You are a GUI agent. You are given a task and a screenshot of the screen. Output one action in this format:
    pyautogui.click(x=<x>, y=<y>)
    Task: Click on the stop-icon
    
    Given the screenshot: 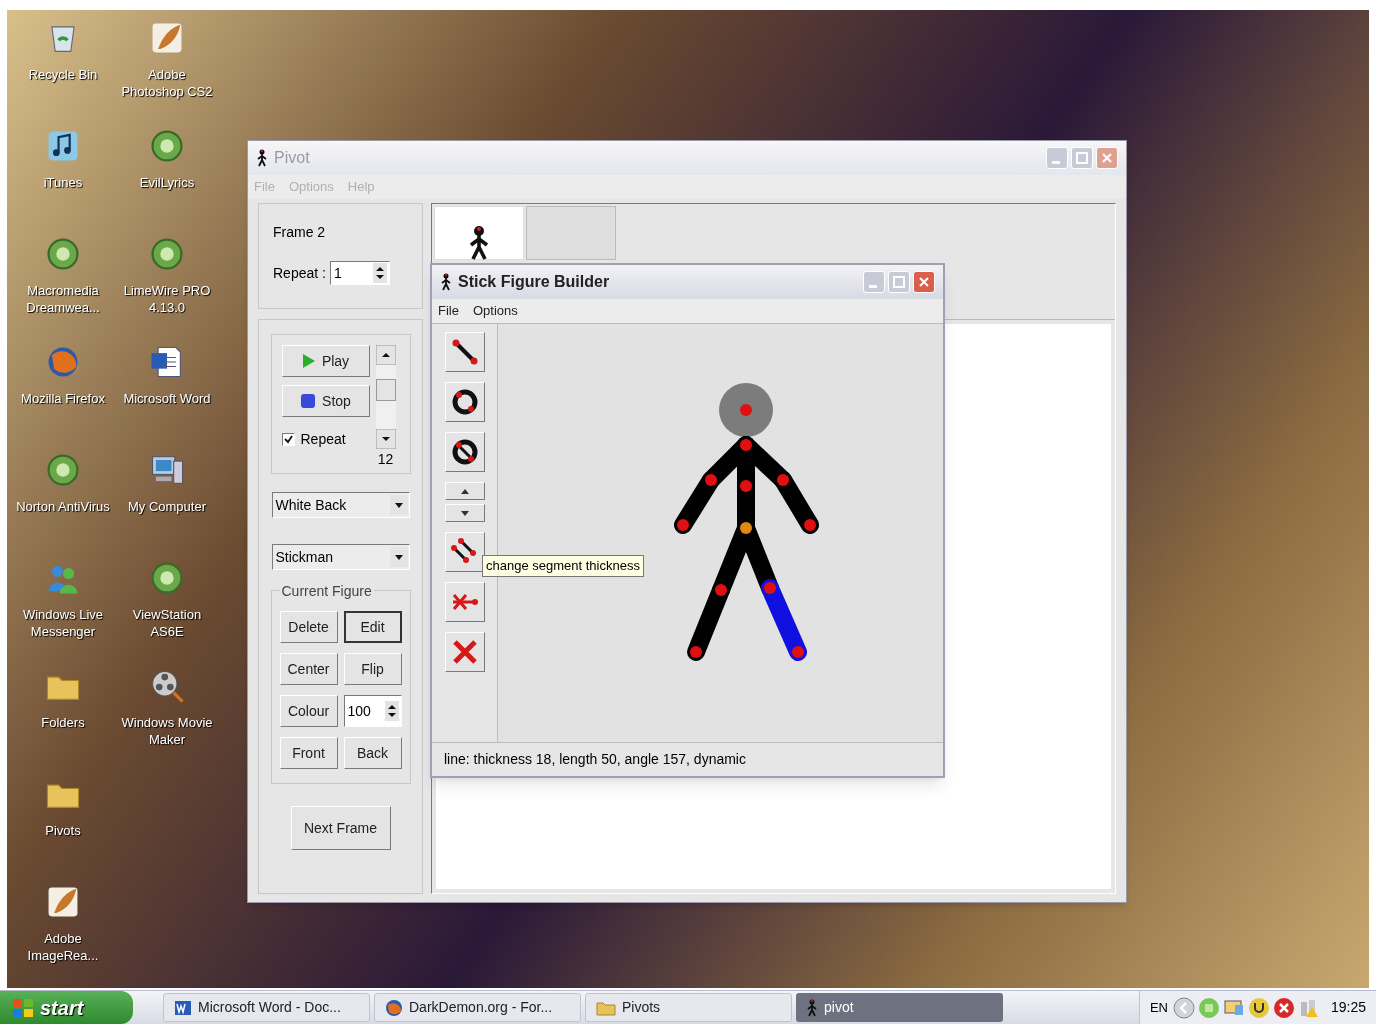 What is the action you would take?
    pyautogui.click(x=308, y=401)
    